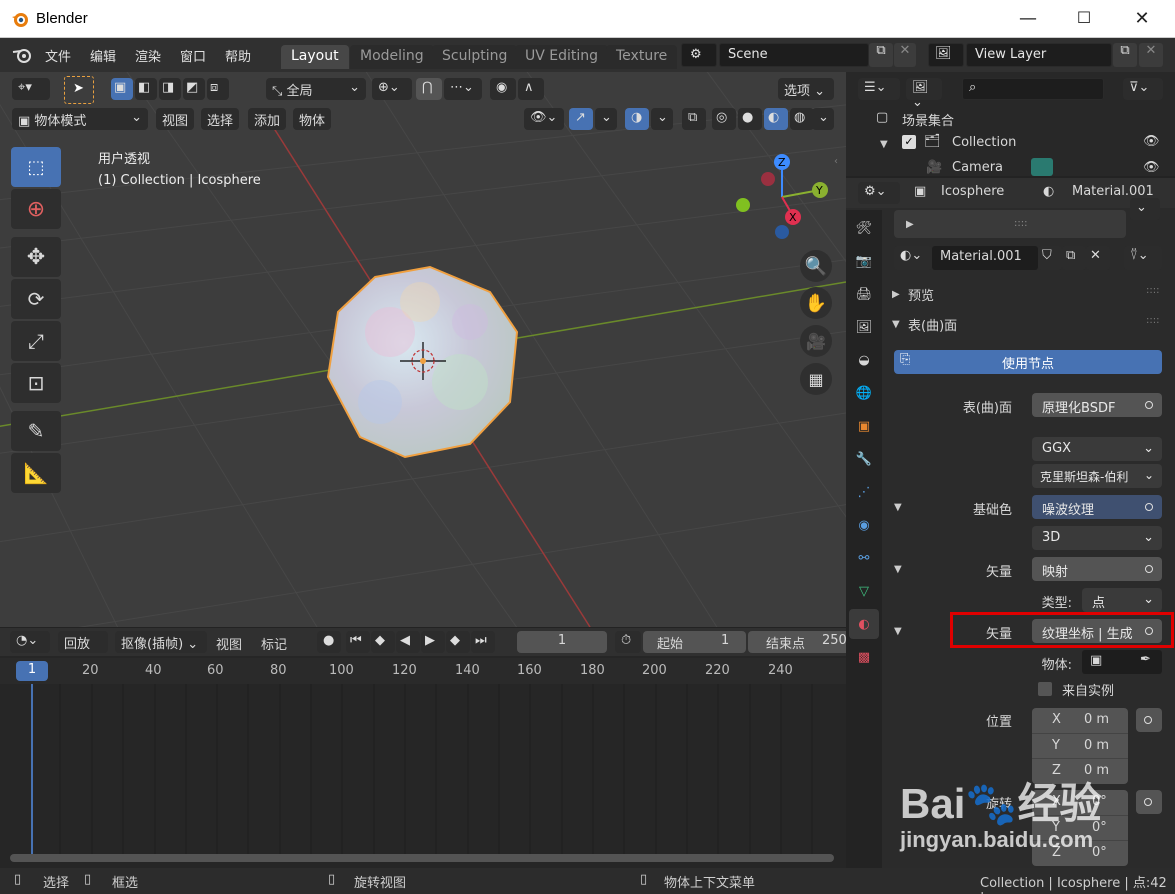 This screenshot has width=1175, height=894. What do you see at coordinates (80, 119) in the screenshot?
I see `mode-dropdown: ▣ 物体模式 ⌄` at bounding box center [80, 119].